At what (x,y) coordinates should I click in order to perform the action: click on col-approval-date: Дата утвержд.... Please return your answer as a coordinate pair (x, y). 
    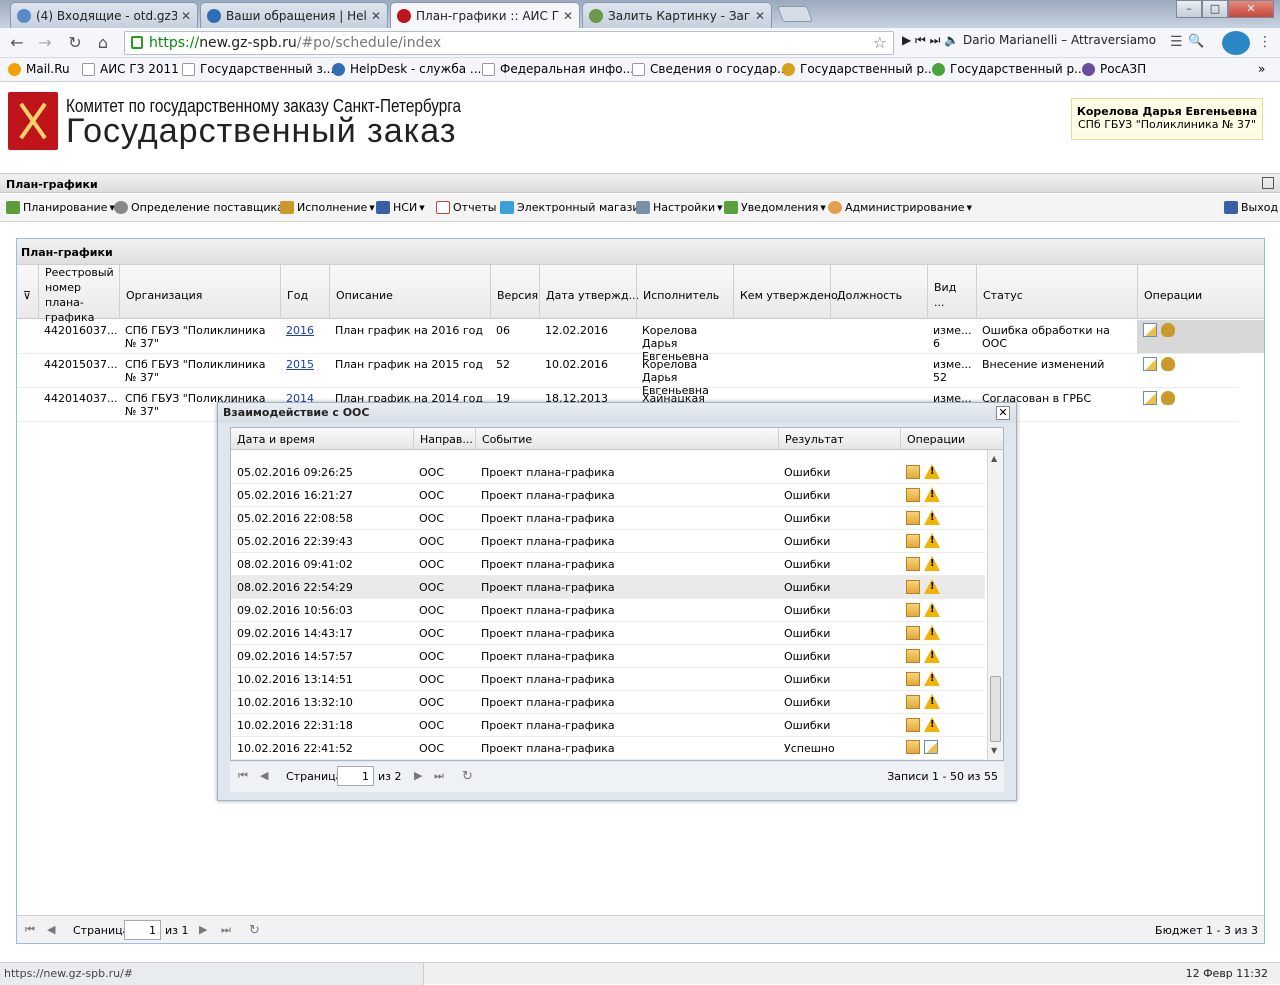
    Looking at the image, I should click on (589, 292).